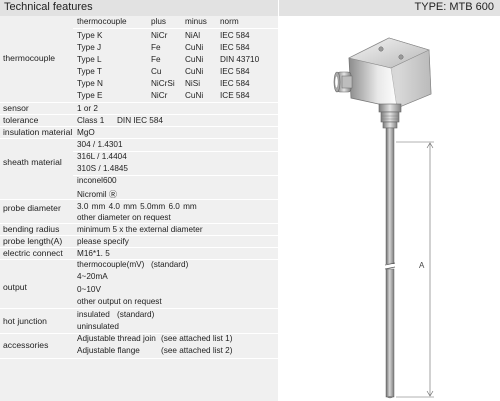 The image size is (500, 401). What do you see at coordinates (48, 7) in the screenshot?
I see `page-title: Technical features` at bounding box center [48, 7].